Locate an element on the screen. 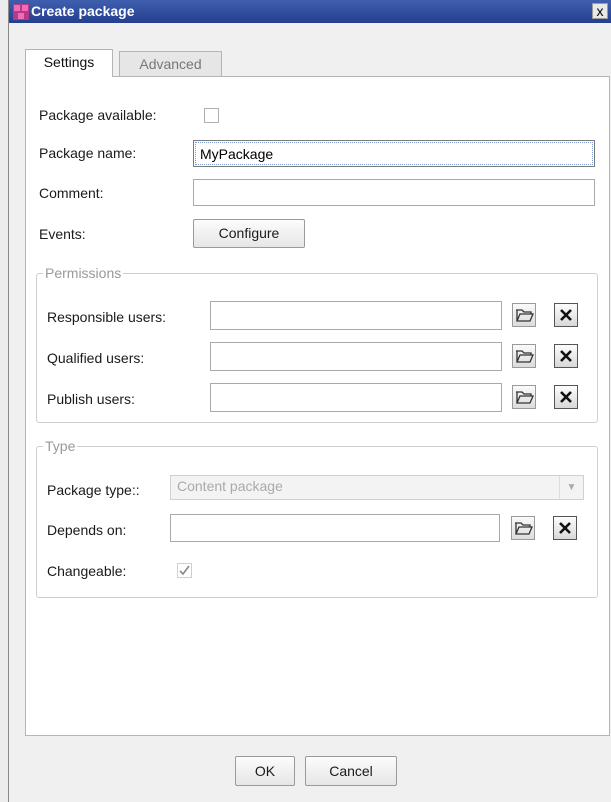 The height and width of the screenshot is (802, 611). responsible-users-label: Responsible users: is located at coordinates (107, 317).